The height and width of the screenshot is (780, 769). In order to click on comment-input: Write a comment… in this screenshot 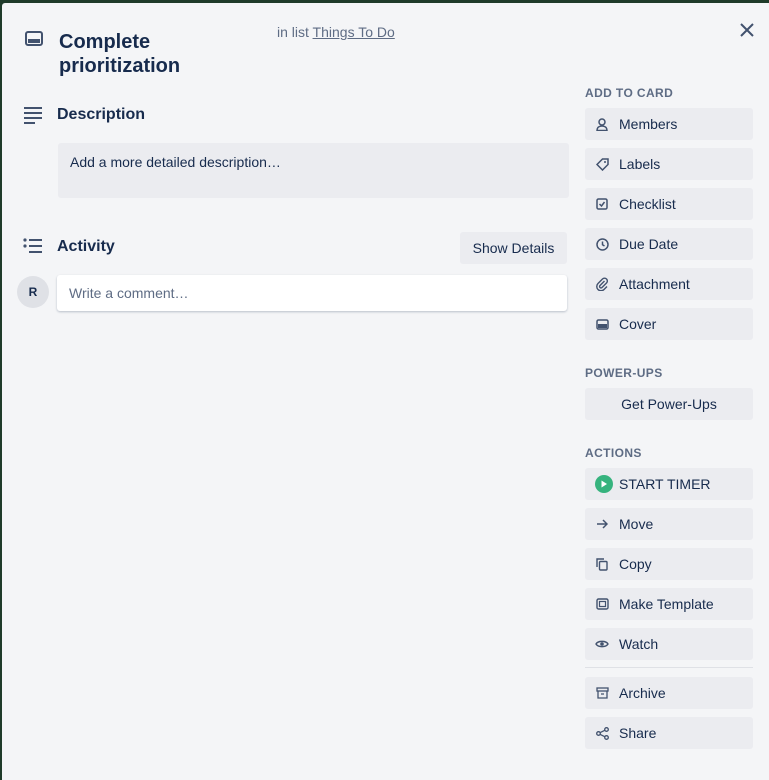, I will do `click(312, 293)`.